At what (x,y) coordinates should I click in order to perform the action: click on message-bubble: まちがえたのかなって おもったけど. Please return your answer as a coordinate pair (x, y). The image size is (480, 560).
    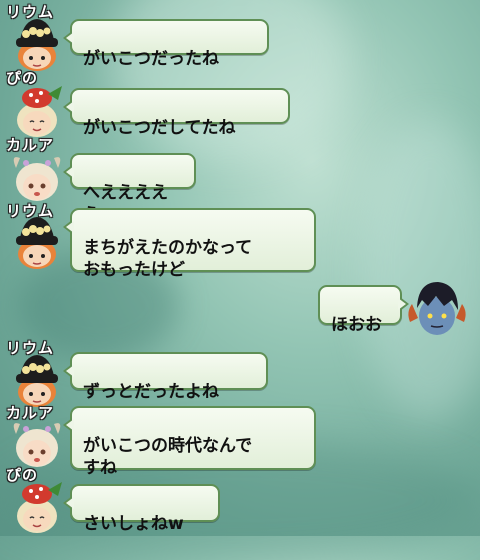
    Looking at the image, I should click on (189, 244).